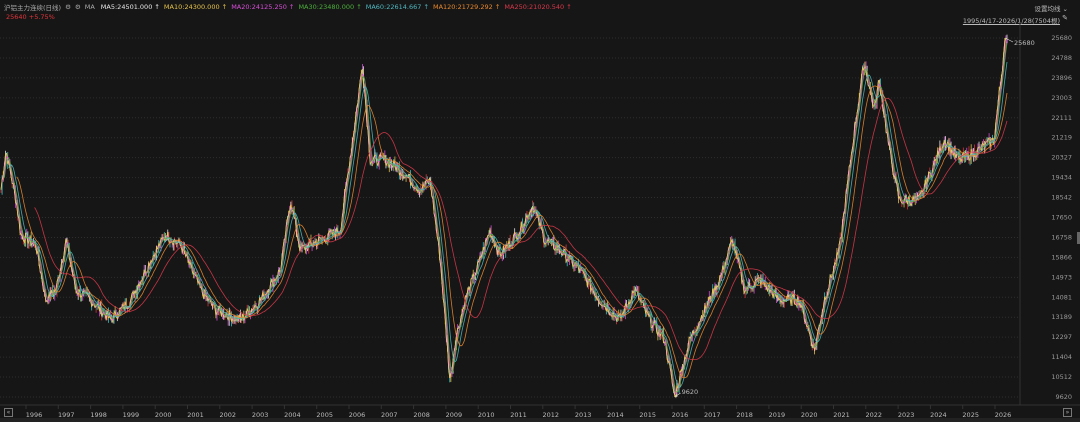 The image size is (1080, 422). Describe the element at coordinates (1061, 158) in the screenshot. I see `y-tick-label: 20327` at that location.